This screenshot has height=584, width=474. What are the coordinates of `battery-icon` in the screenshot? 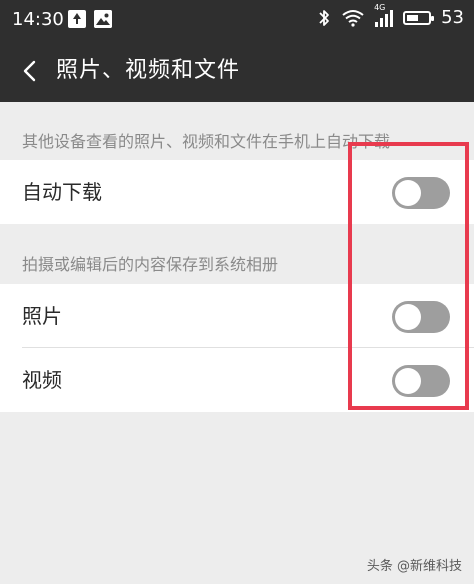 It's located at (419, 18).